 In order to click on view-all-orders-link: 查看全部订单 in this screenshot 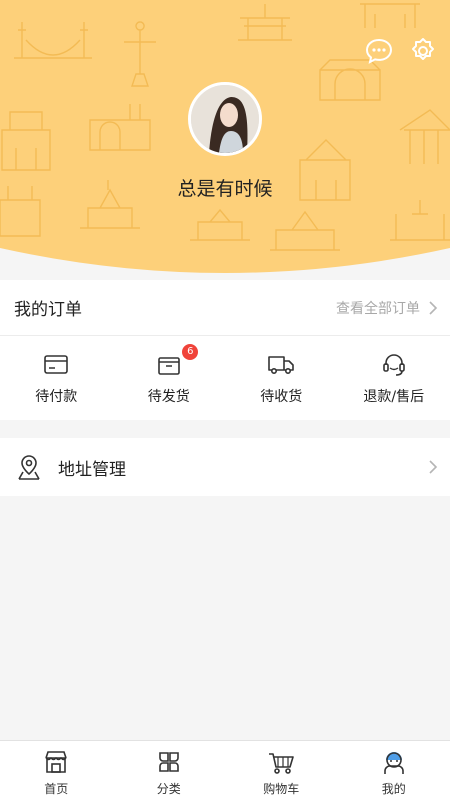, I will do `click(387, 308)`.